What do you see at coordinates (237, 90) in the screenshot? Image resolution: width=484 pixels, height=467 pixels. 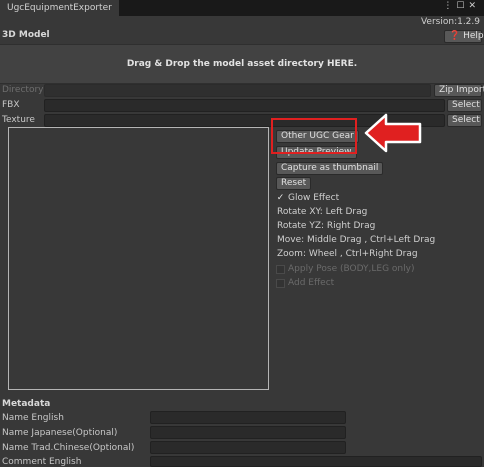 I see `directory-field` at bounding box center [237, 90].